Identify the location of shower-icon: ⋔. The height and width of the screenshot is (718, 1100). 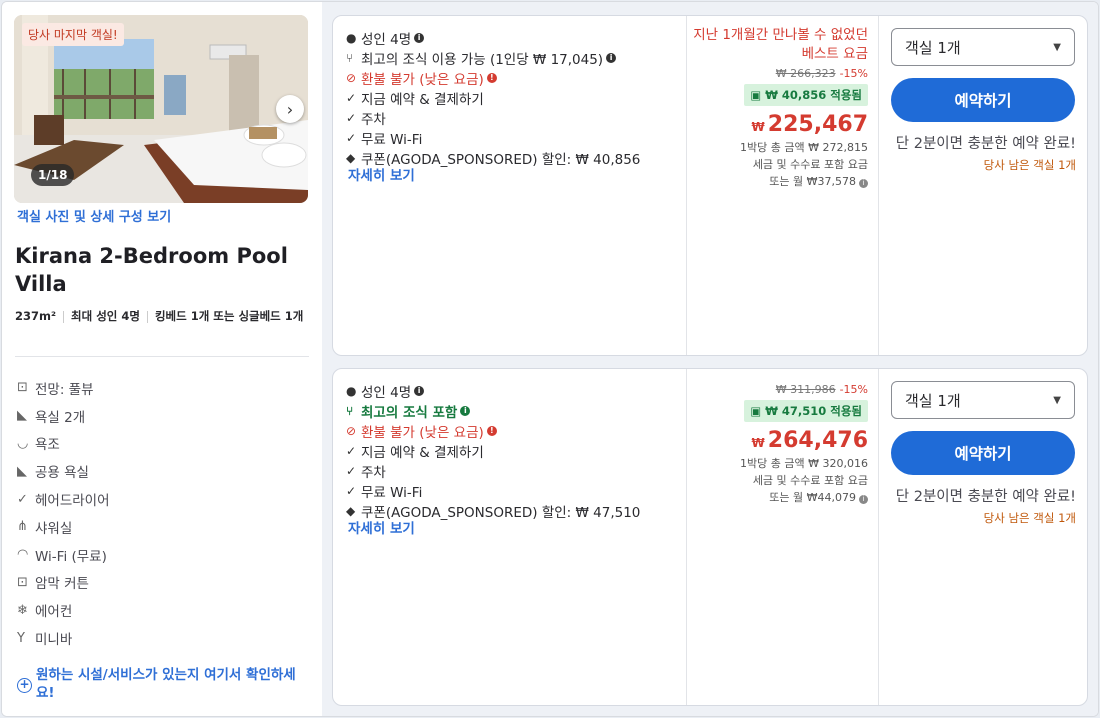
(22, 527).